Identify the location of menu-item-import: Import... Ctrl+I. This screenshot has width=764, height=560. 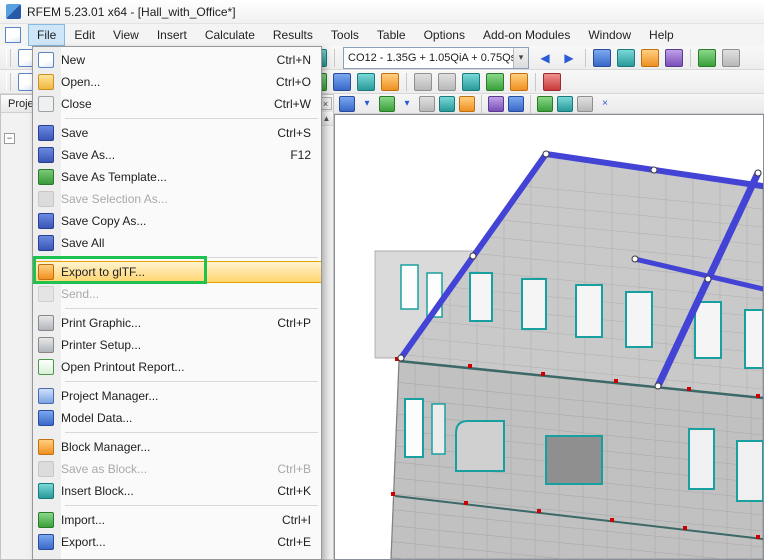
(177, 520).